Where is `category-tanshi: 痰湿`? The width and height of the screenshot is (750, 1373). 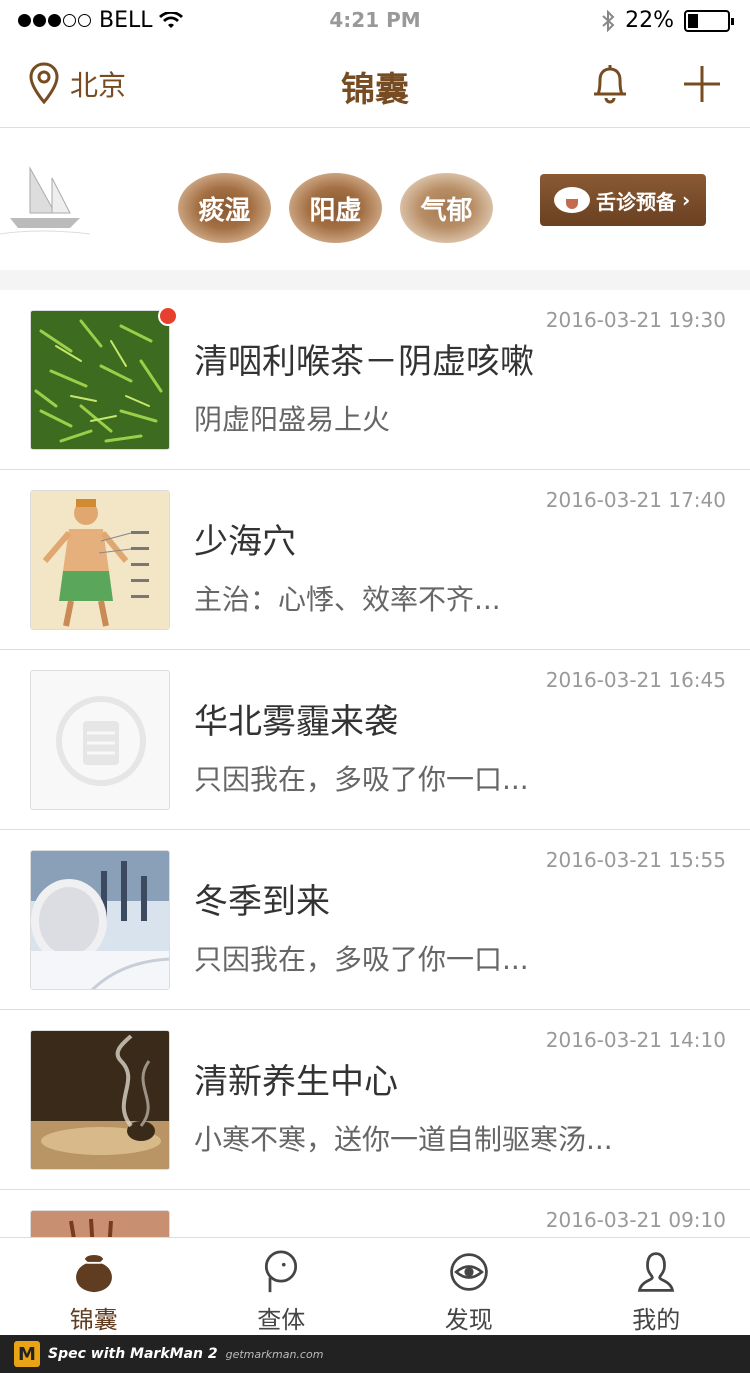 category-tanshi: 痰湿 is located at coordinates (224, 208).